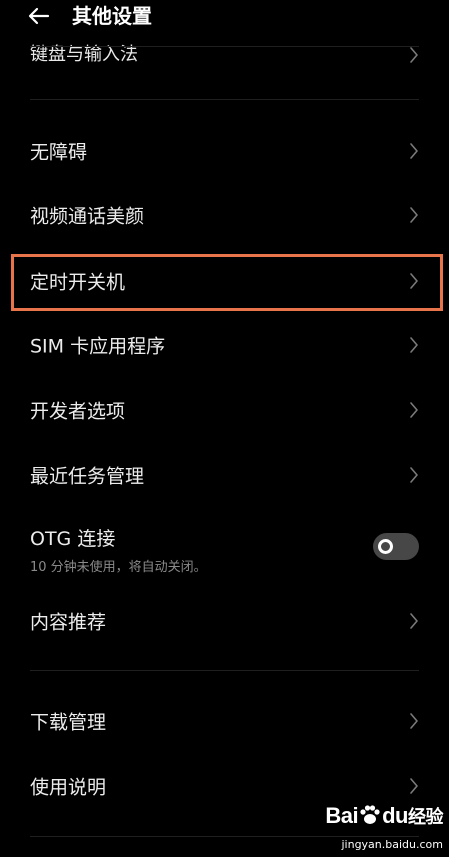 The width and height of the screenshot is (449, 857). What do you see at coordinates (39, 16) in the screenshot?
I see `arrow-left-icon` at bounding box center [39, 16].